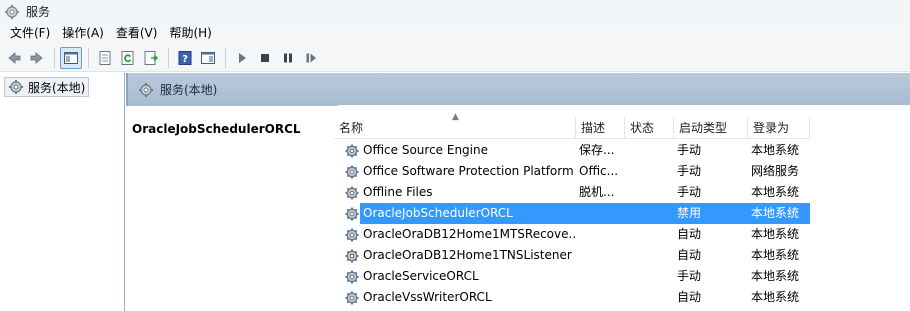 The image size is (910, 311). I want to click on service-row: OracleOraDB12Home1TNSListener 自动 本地系统, so click(622, 255).